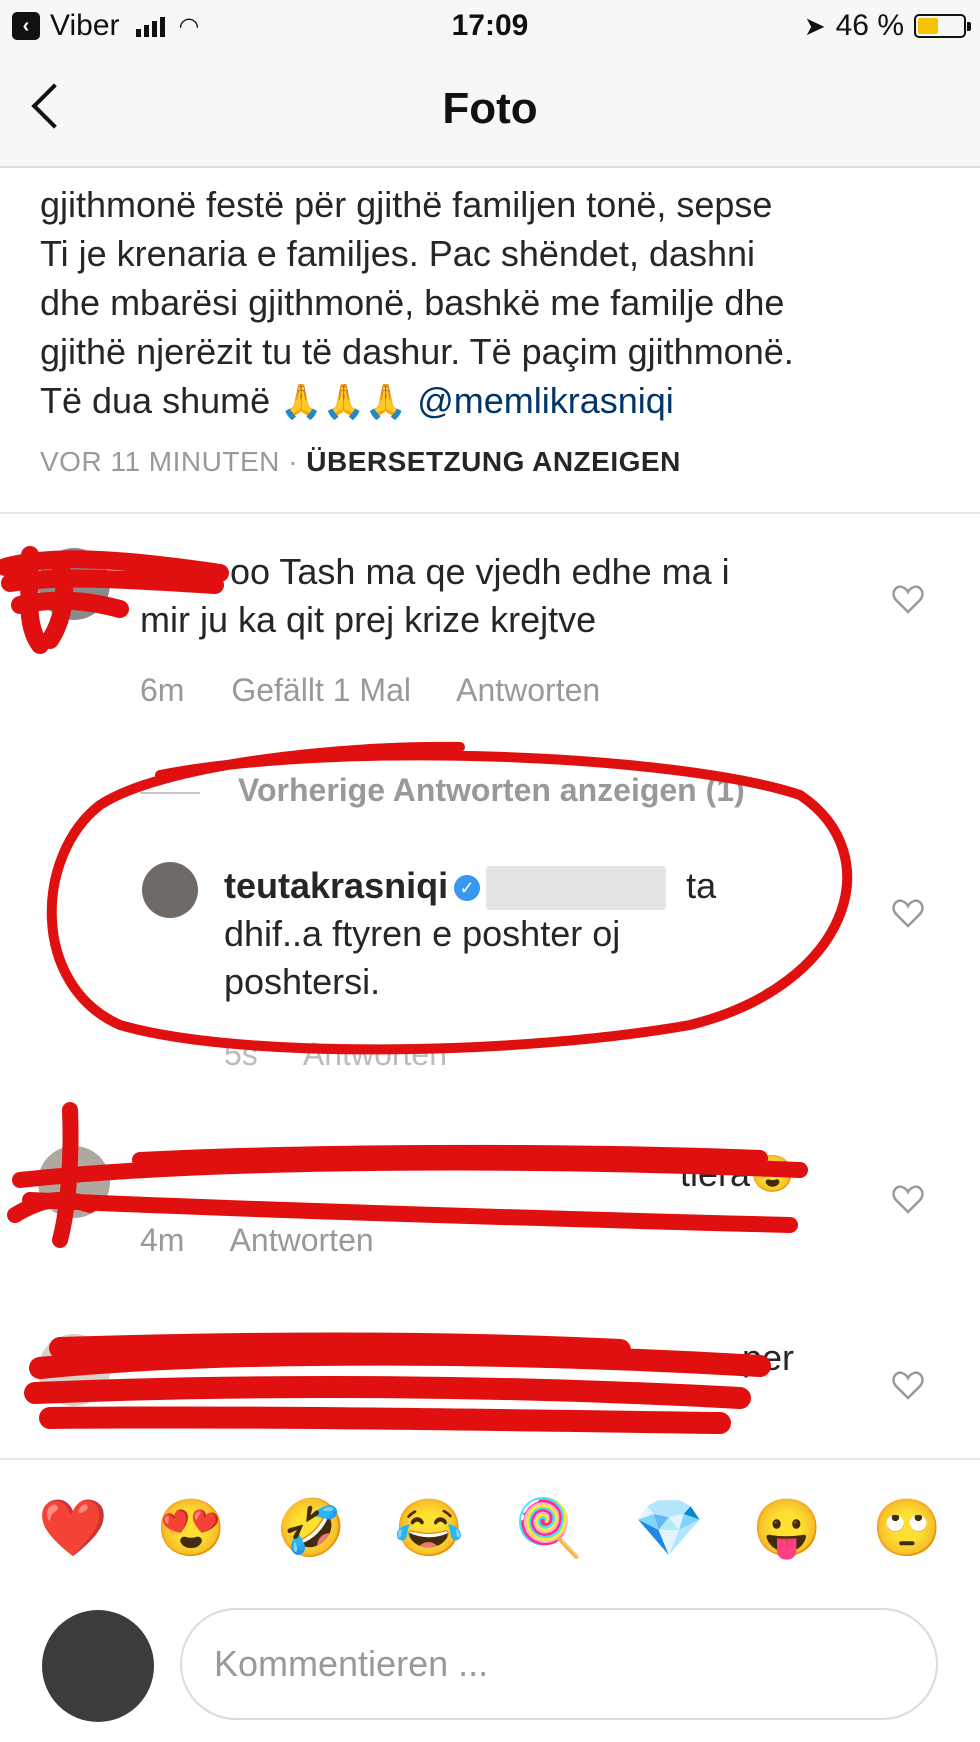 This screenshot has width=980, height=1742. I want to click on emoji-button: 😂, so click(429, 1528).